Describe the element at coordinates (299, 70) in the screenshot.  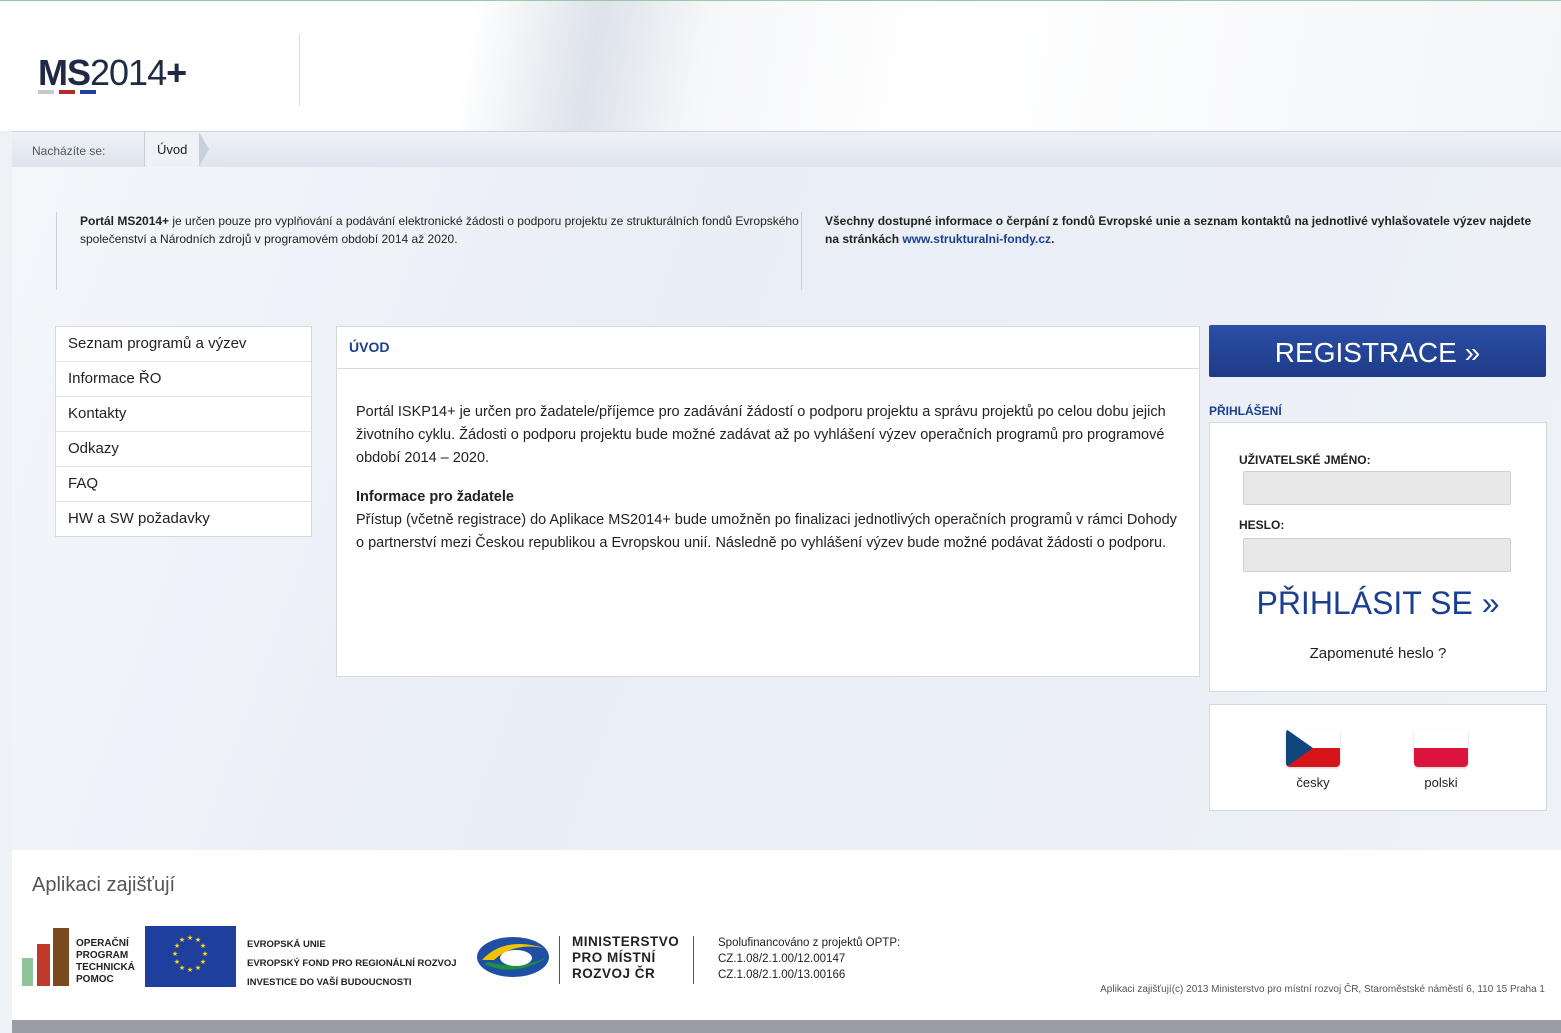
I see `header-divider` at that location.